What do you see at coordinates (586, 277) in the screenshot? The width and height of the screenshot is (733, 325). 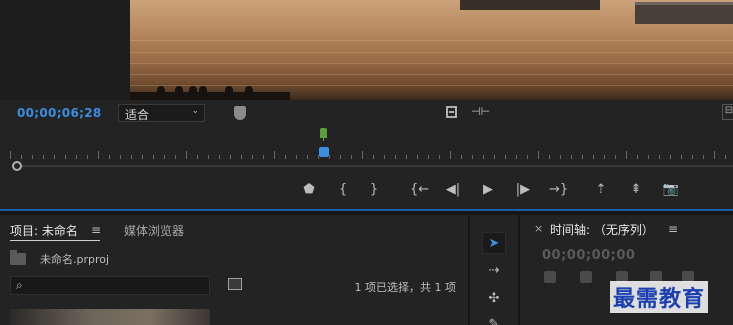 I see `linked-selection-icon` at bounding box center [586, 277].